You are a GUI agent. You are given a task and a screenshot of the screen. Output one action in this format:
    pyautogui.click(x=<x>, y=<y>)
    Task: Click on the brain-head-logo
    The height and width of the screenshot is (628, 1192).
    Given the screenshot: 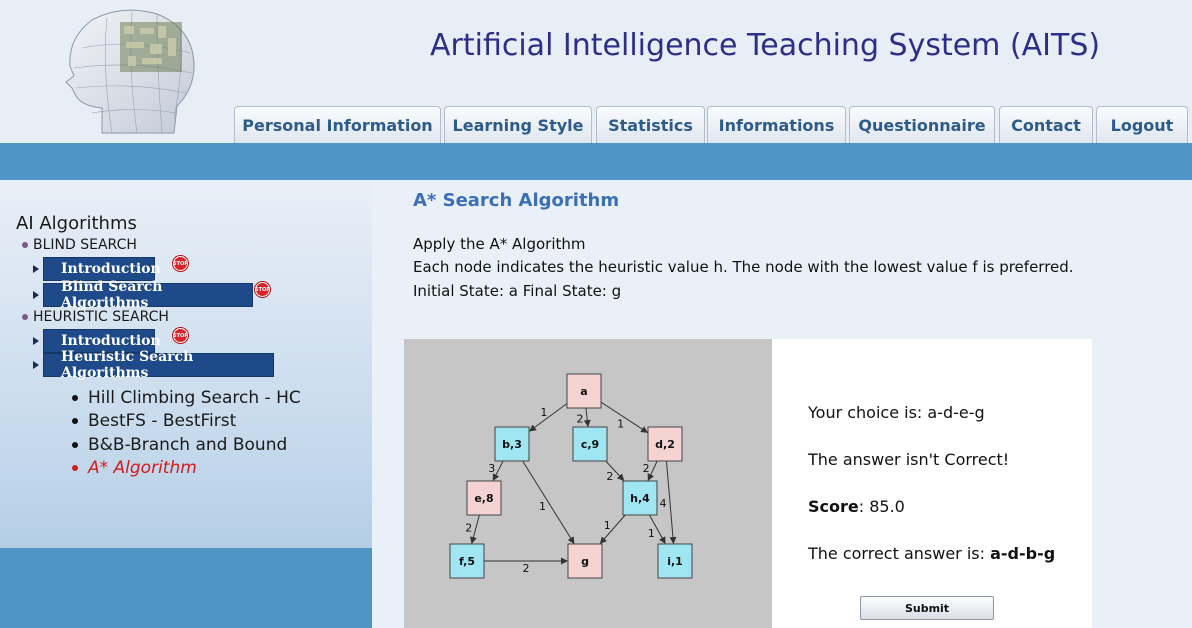 What is the action you would take?
    pyautogui.click(x=130, y=71)
    